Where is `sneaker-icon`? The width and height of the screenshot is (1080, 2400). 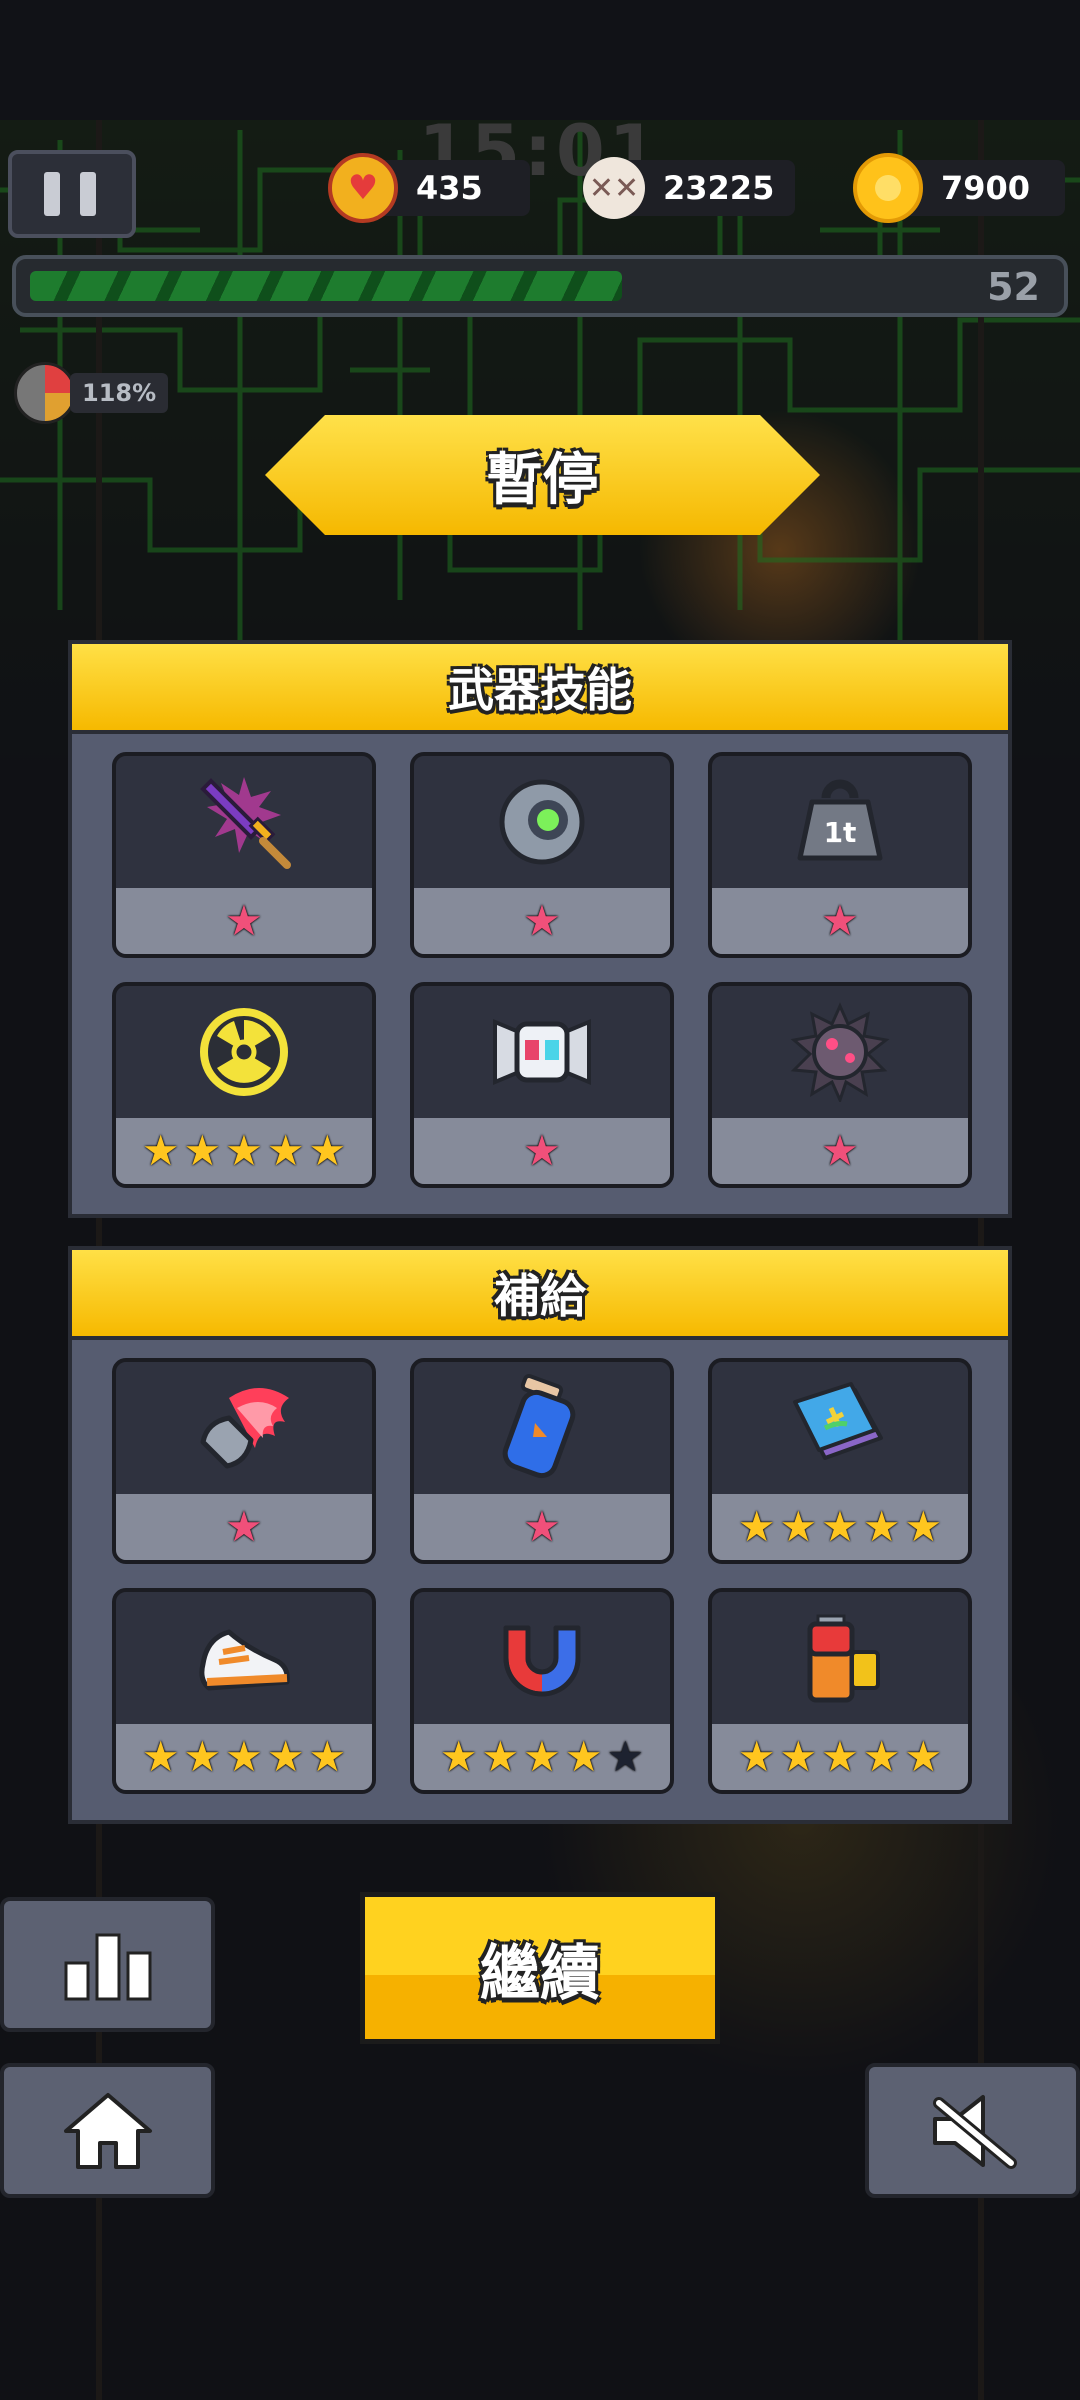
sneaker-icon is located at coordinates (244, 1658).